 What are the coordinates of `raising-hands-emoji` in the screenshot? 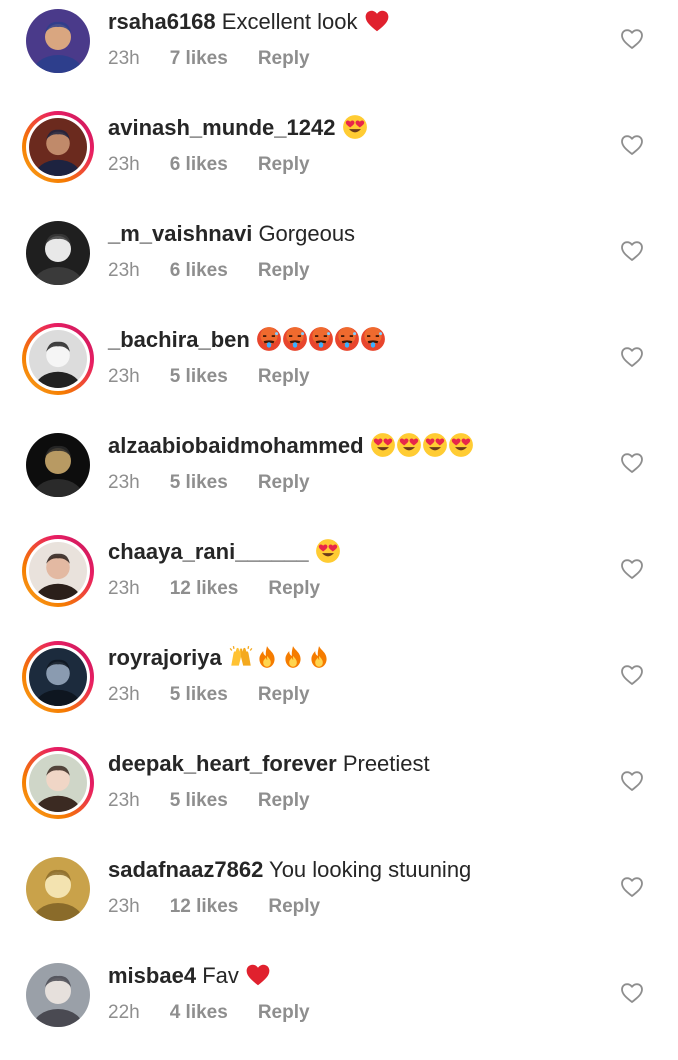 It's located at (241, 656).